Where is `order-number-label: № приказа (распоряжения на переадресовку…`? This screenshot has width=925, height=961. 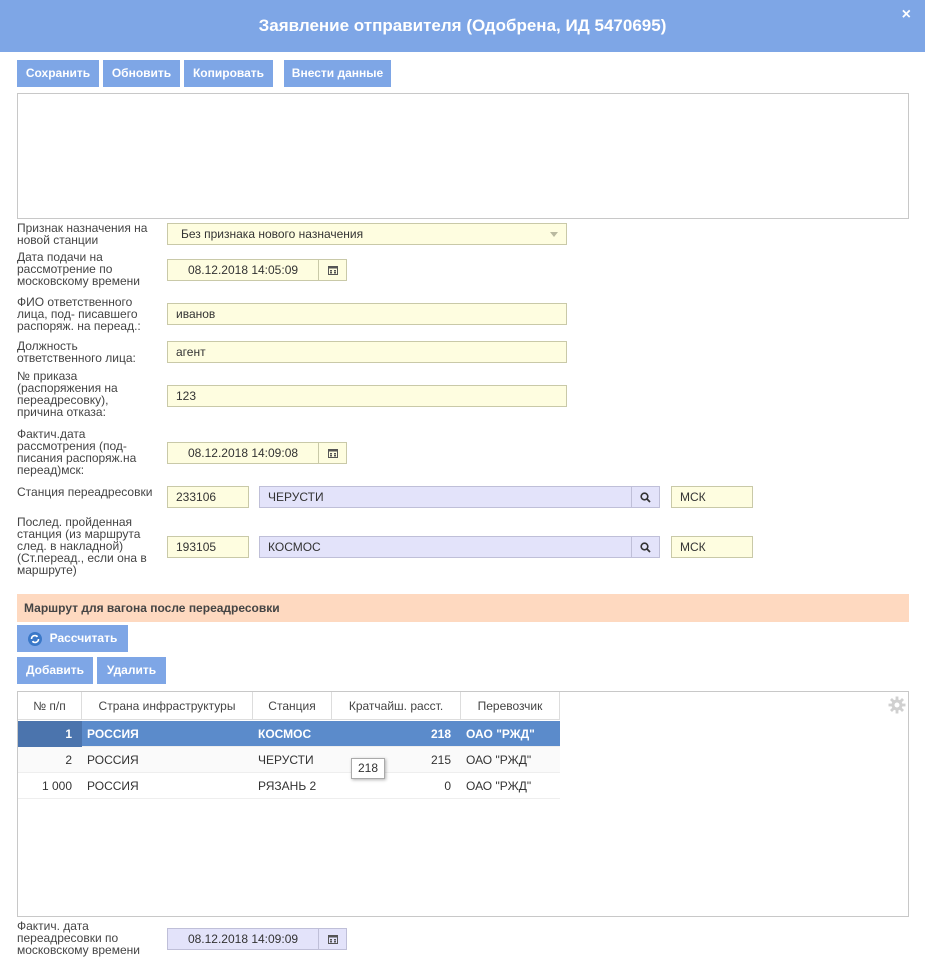
order-number-label: № приказа (распоряжения на переадресовку… is located at coordinates (67, 394).